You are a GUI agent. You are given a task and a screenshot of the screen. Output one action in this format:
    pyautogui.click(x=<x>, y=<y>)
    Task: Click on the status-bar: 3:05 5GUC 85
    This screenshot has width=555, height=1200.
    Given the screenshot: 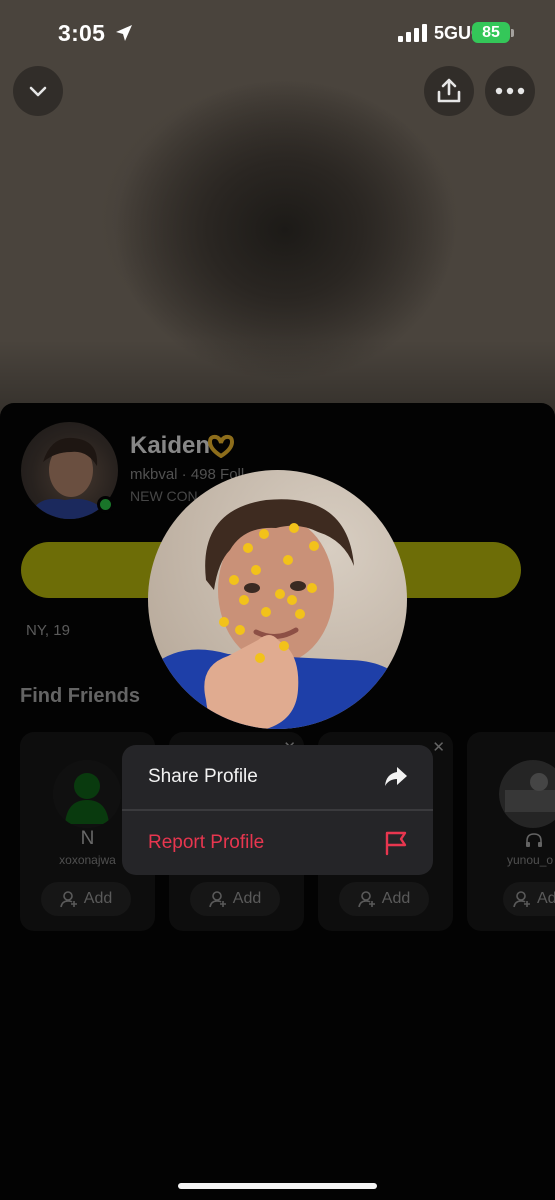 What is the action you would take?
    pyautogui.click(x=277, y=33)
    